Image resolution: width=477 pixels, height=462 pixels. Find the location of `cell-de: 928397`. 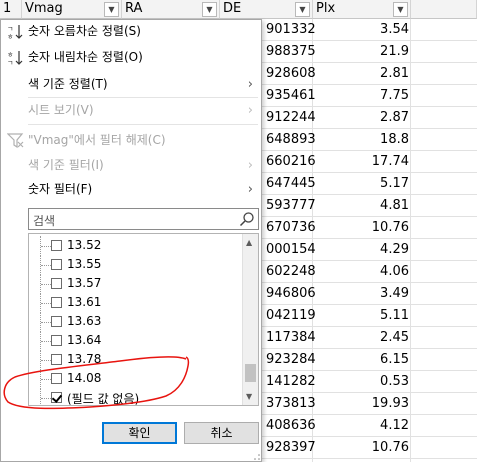

cell-de: 928397 is located at coordinates (291, 447).